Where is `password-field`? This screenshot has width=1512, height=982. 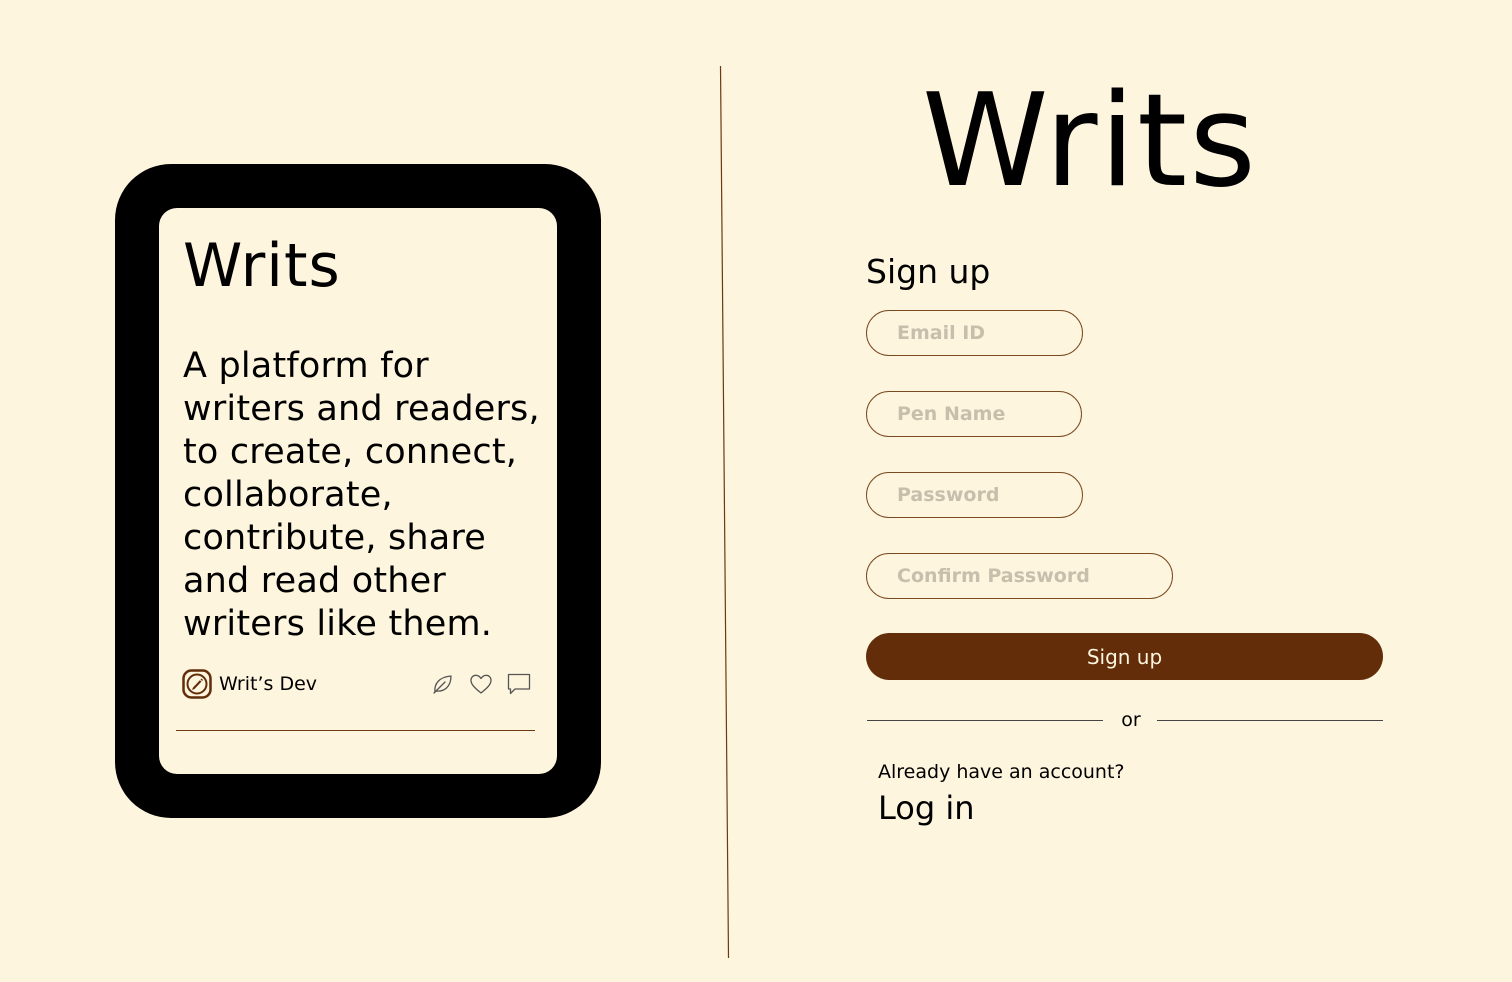
password-field is located at coordinates (974, 495).